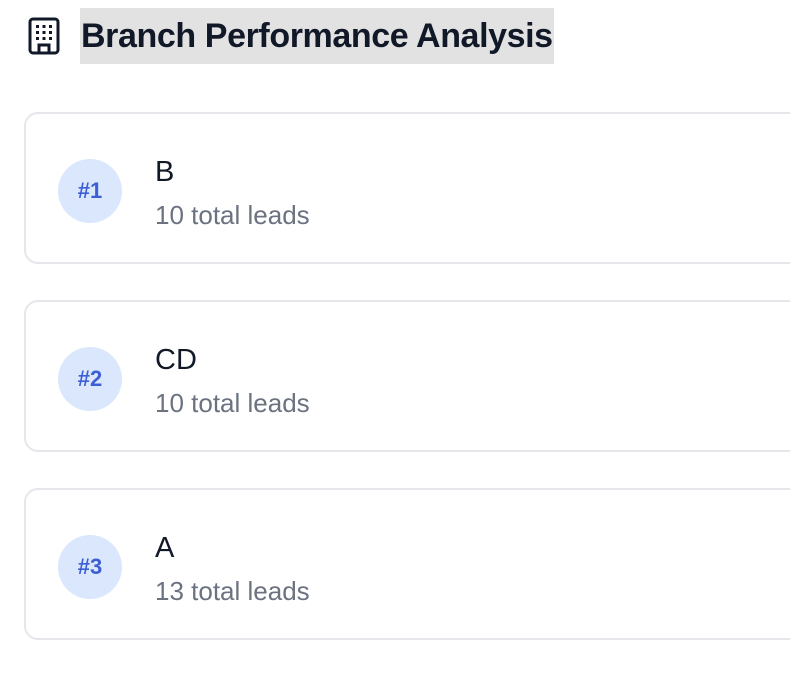 Image resolution: width=790 pixels, height=674 pixels. Describe the element at coordinates (232, 591) in the screenshot. I see `lead-count: 13 total leads` at that location.